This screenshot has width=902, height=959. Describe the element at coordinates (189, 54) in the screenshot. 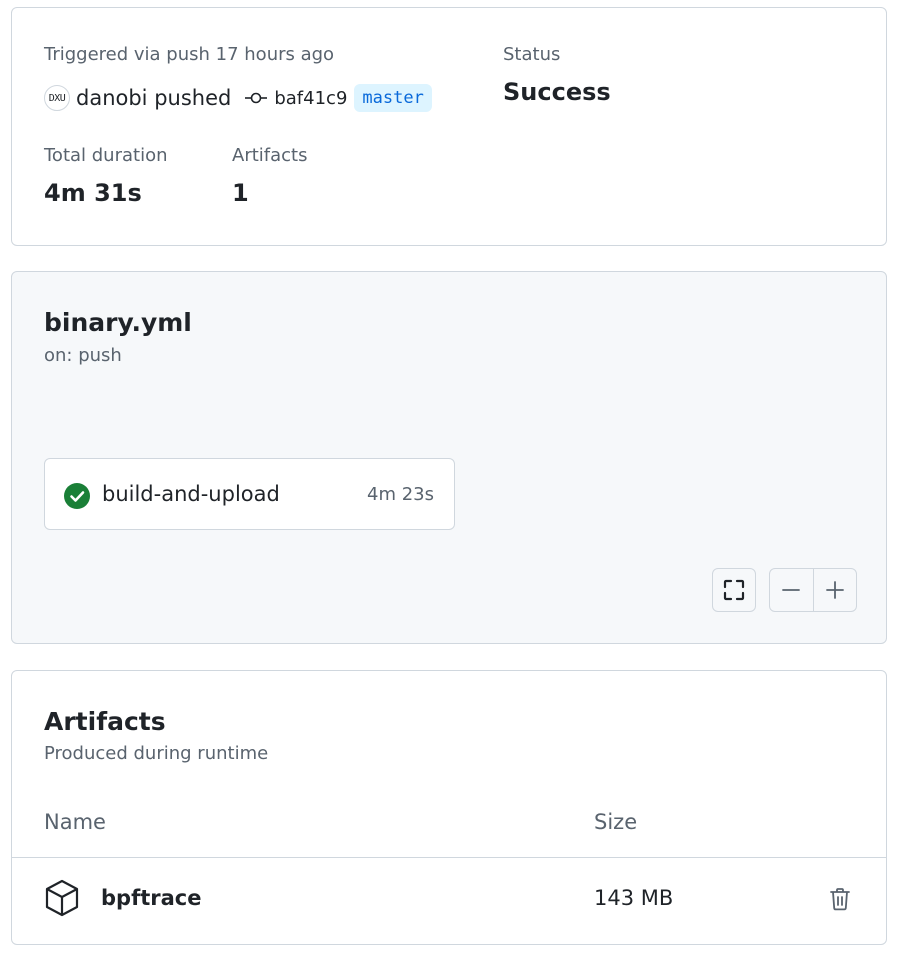

I see `trigger-text: Triggered via push 17 hours ago` at that location.